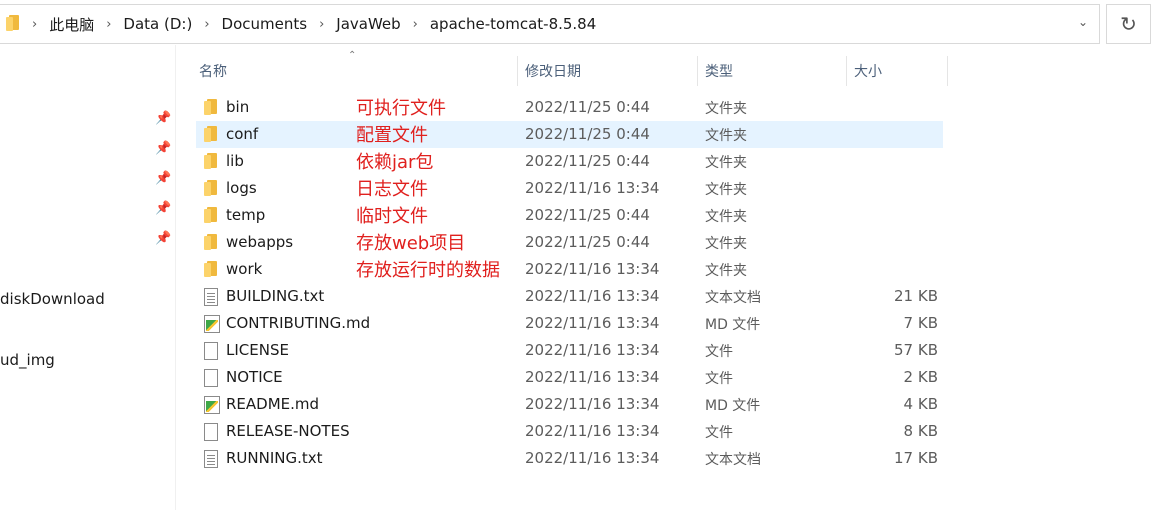  Describe the element at coordinates (569, 161) in the screenshot. I see `file-row: lib 2022/11/25 0:44 文件夹` at that location.